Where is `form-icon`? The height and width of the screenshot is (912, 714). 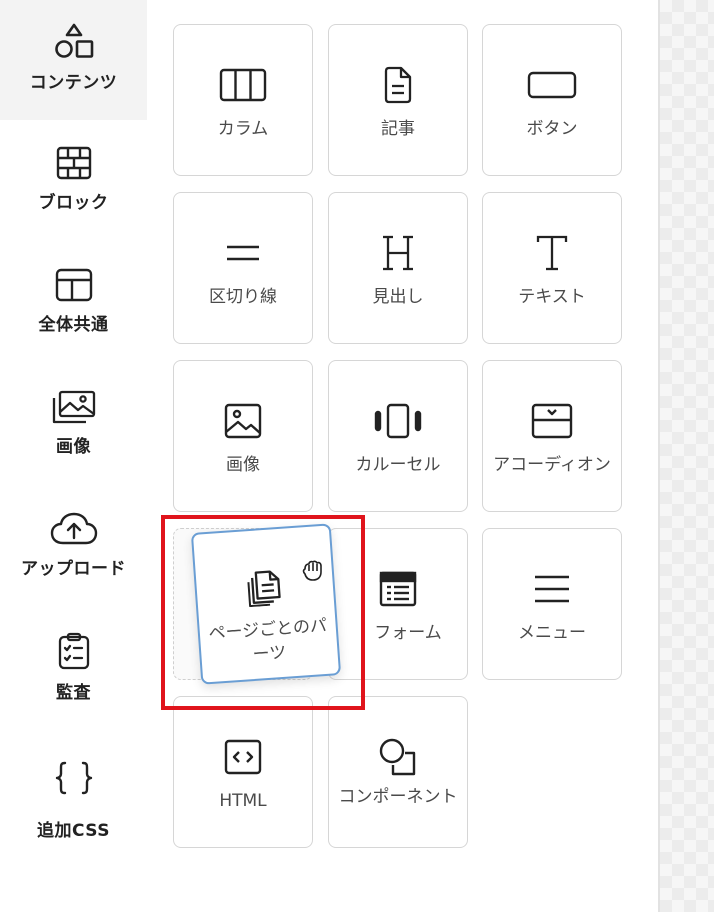
form-icon is located at coordinates (398, 589).